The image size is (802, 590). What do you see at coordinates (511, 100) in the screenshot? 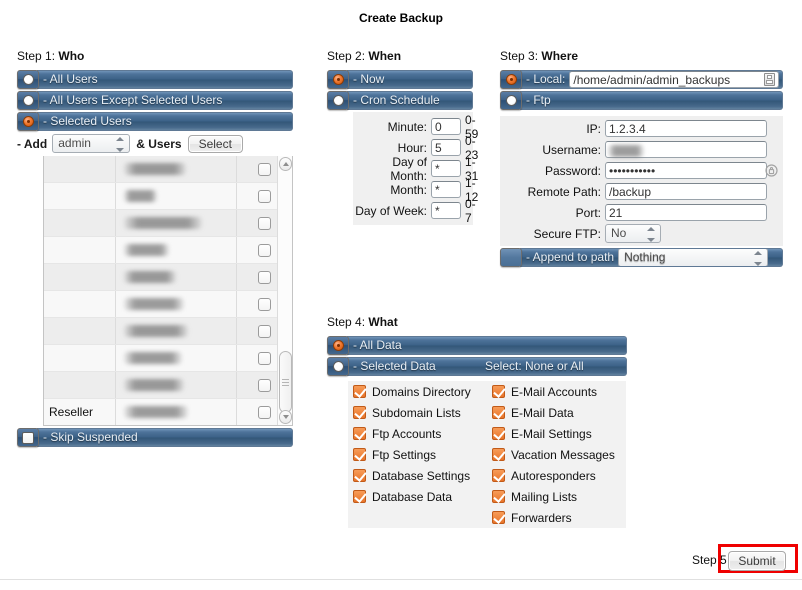
I see `radio-ftp-knob` at bounding box center [511, 100].